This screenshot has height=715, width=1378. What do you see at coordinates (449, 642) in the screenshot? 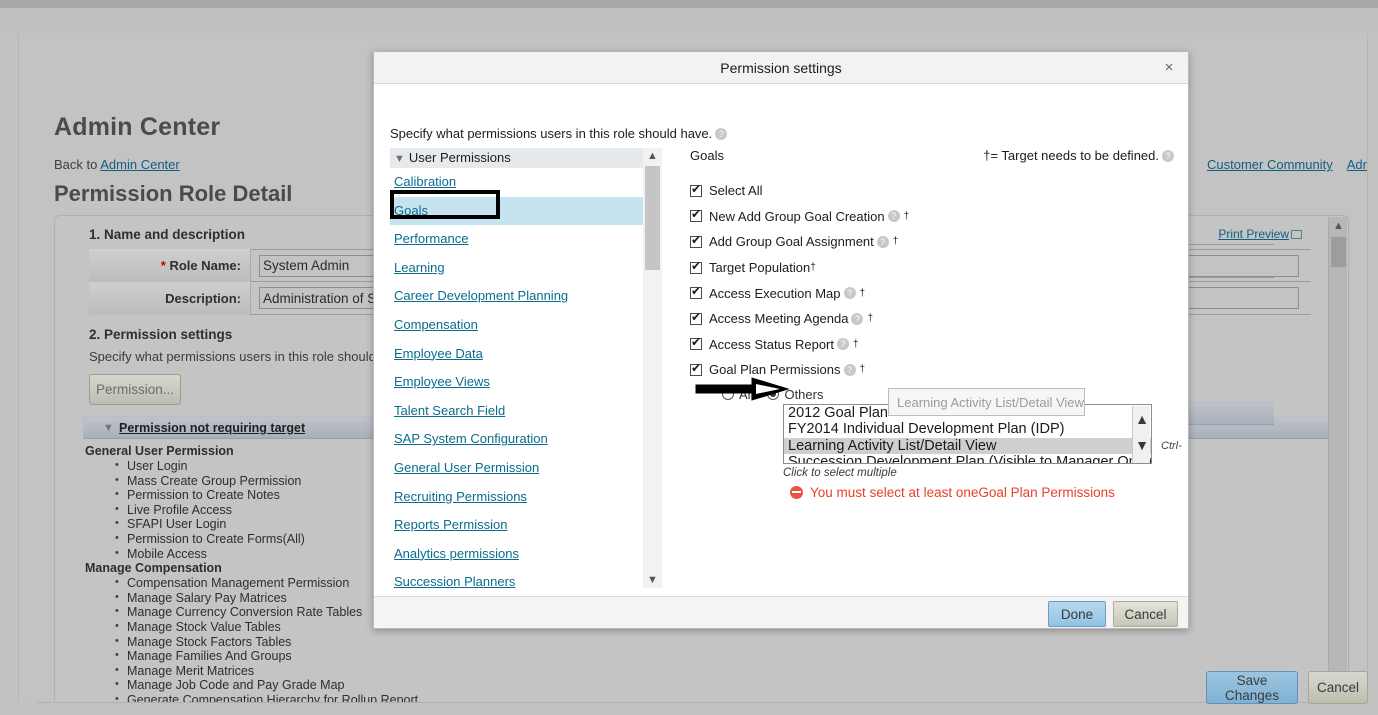
I see `list-item: Manage Stock Factors Tables` at bounding box center [449, 642].